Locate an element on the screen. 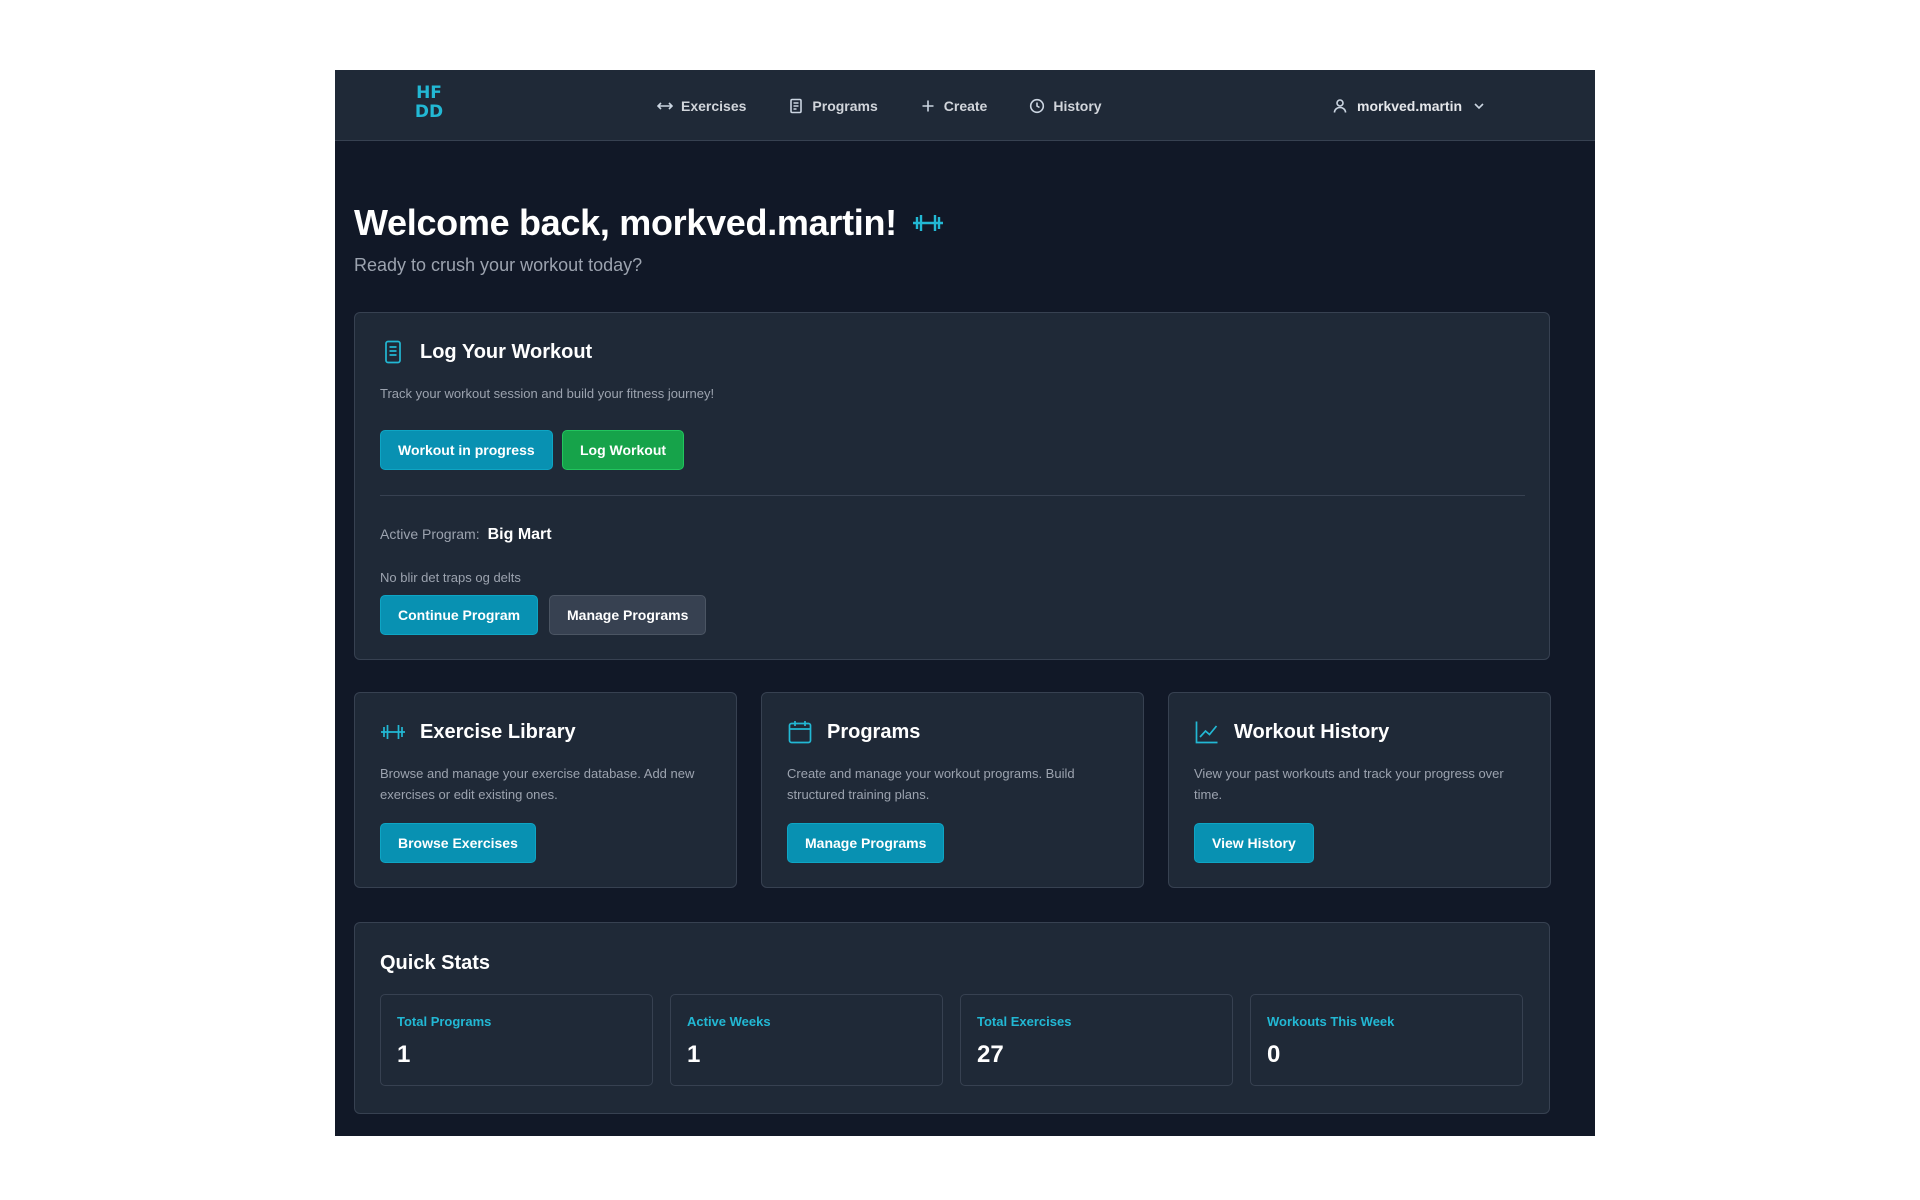  card-header: Quick Stats is located at coordinates (435, 963).